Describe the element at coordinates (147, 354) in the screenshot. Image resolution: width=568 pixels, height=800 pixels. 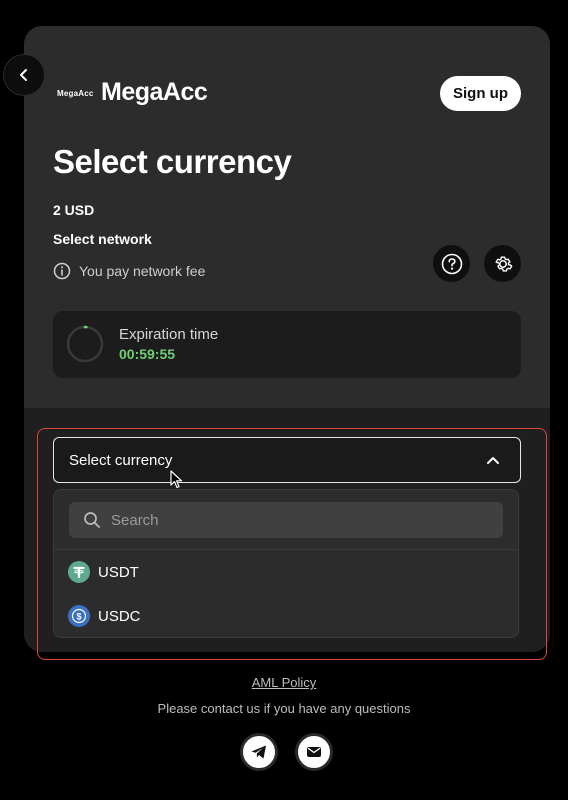
I see `expiration-timer: 00:59:55` at that location.